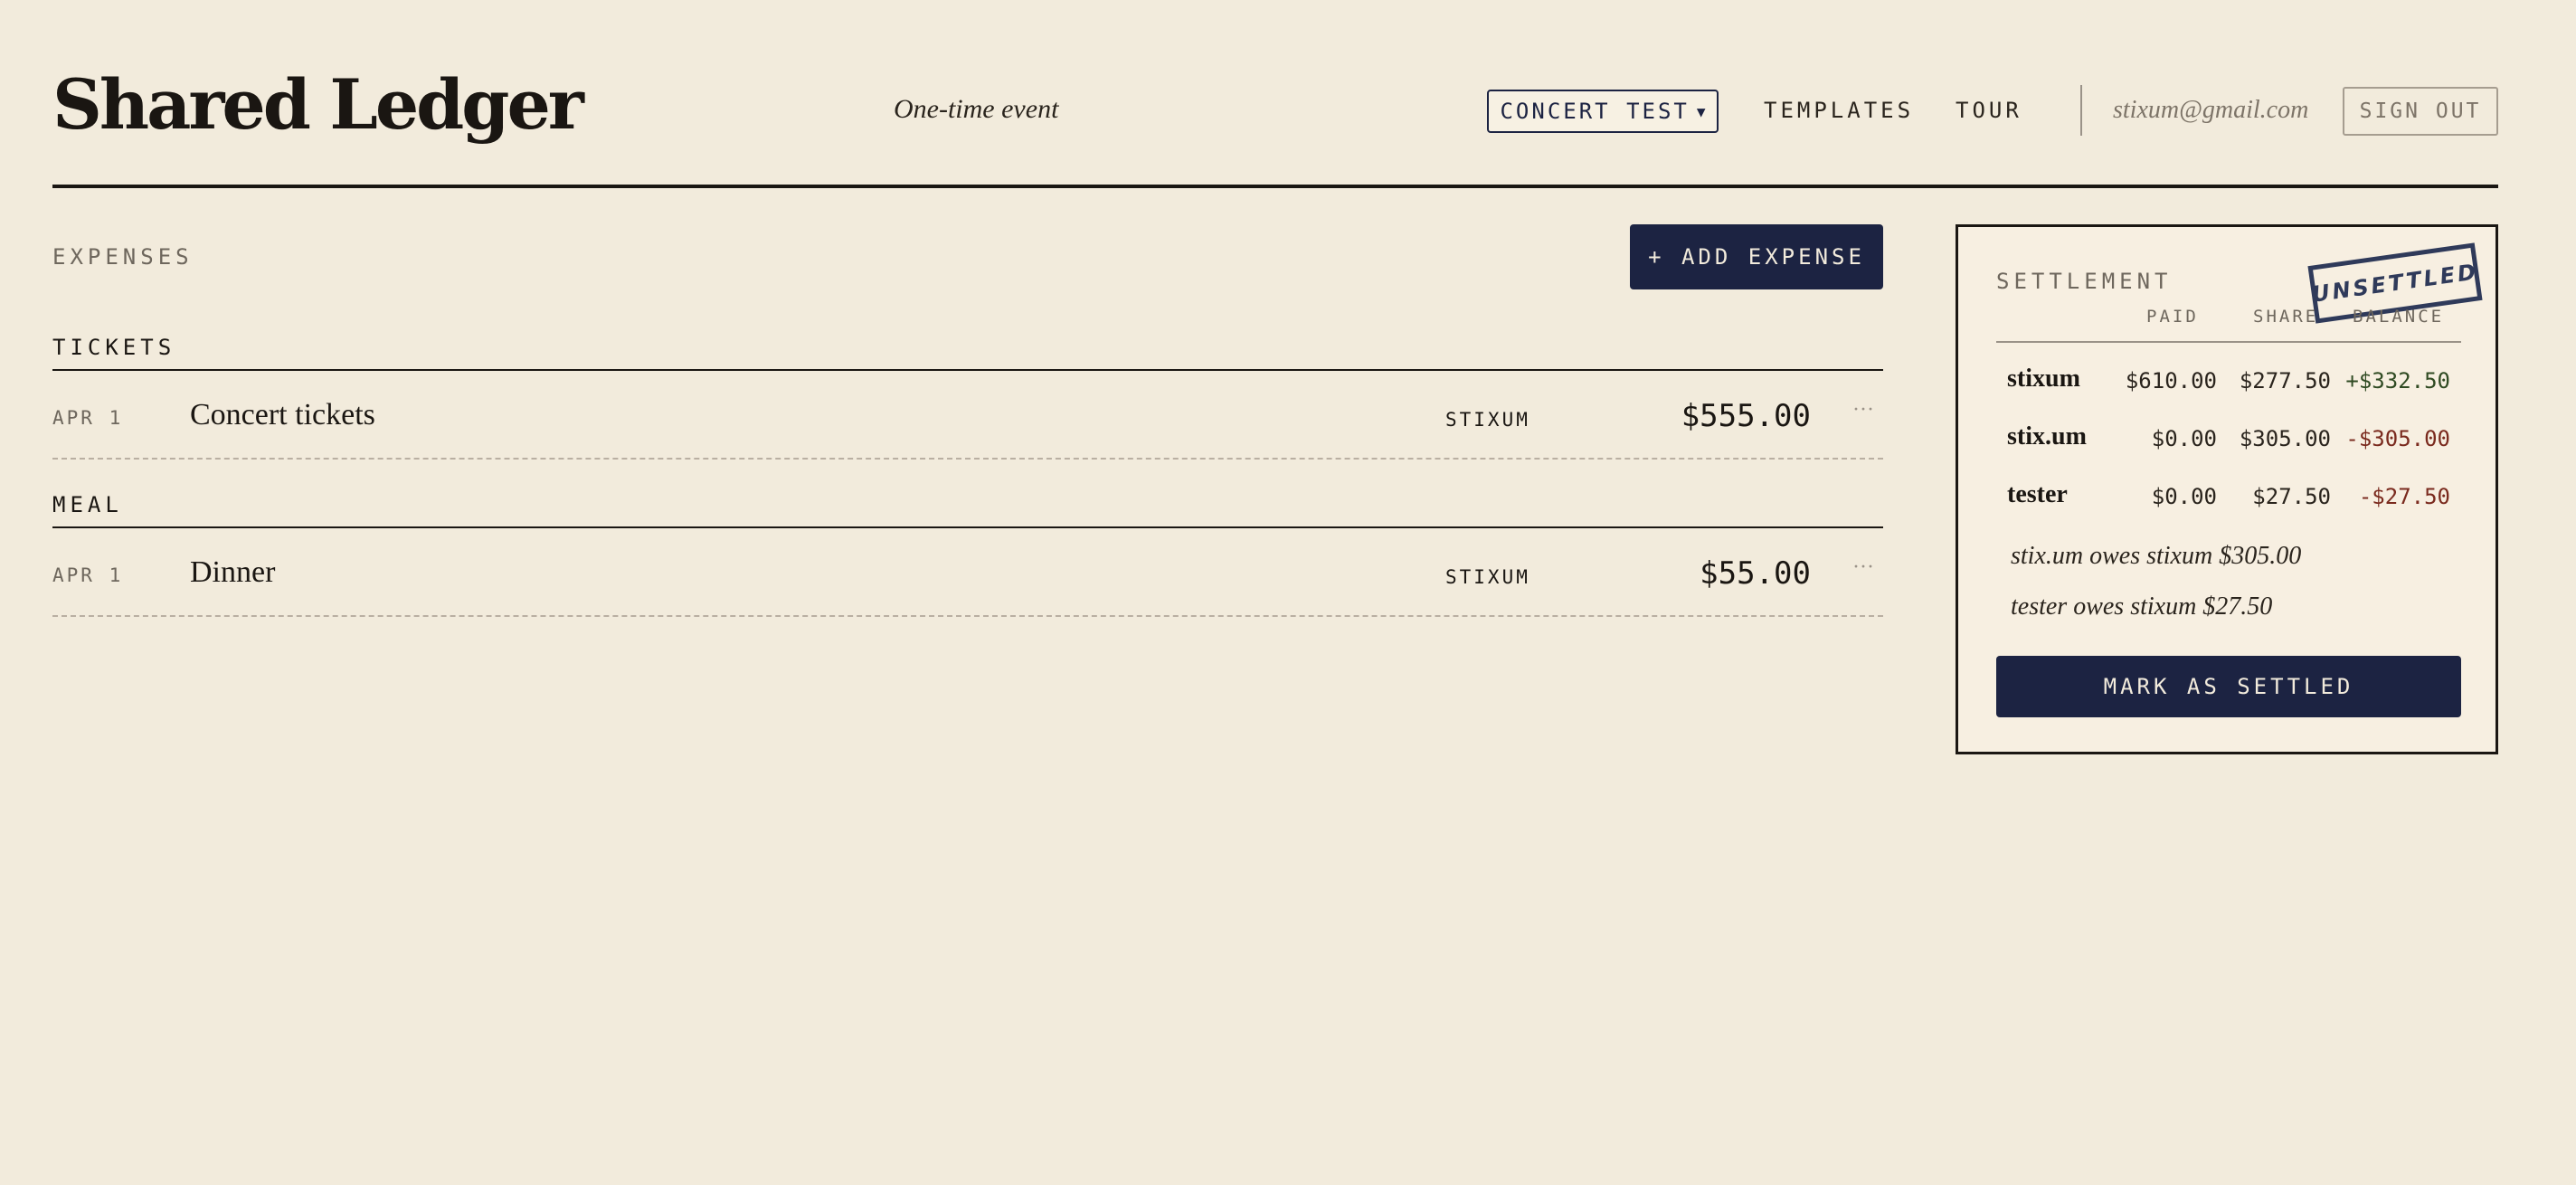  I want to click on header-divider, so click(2228, 342).